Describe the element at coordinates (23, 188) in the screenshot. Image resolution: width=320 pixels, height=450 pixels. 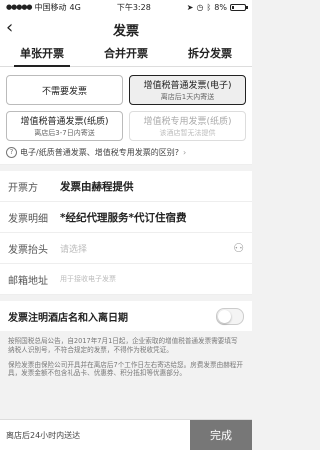
I see `issuer-label: 开票方` at that location.